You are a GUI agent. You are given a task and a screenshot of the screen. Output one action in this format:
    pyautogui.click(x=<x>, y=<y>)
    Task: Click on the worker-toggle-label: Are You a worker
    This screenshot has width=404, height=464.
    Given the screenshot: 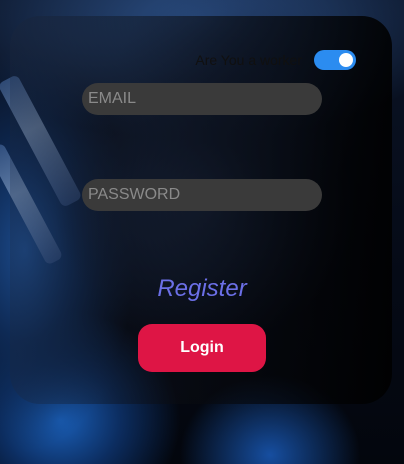 What is the action you would take?
    pyautogui.click(x=248, y=60)
    